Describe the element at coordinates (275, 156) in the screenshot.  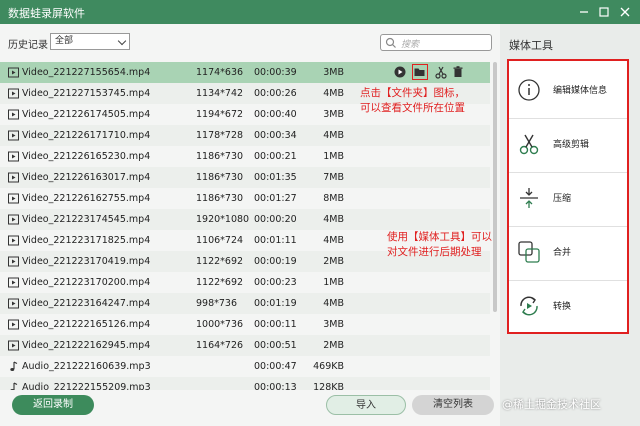
I see `file-duration: 00:00:21` at that location.